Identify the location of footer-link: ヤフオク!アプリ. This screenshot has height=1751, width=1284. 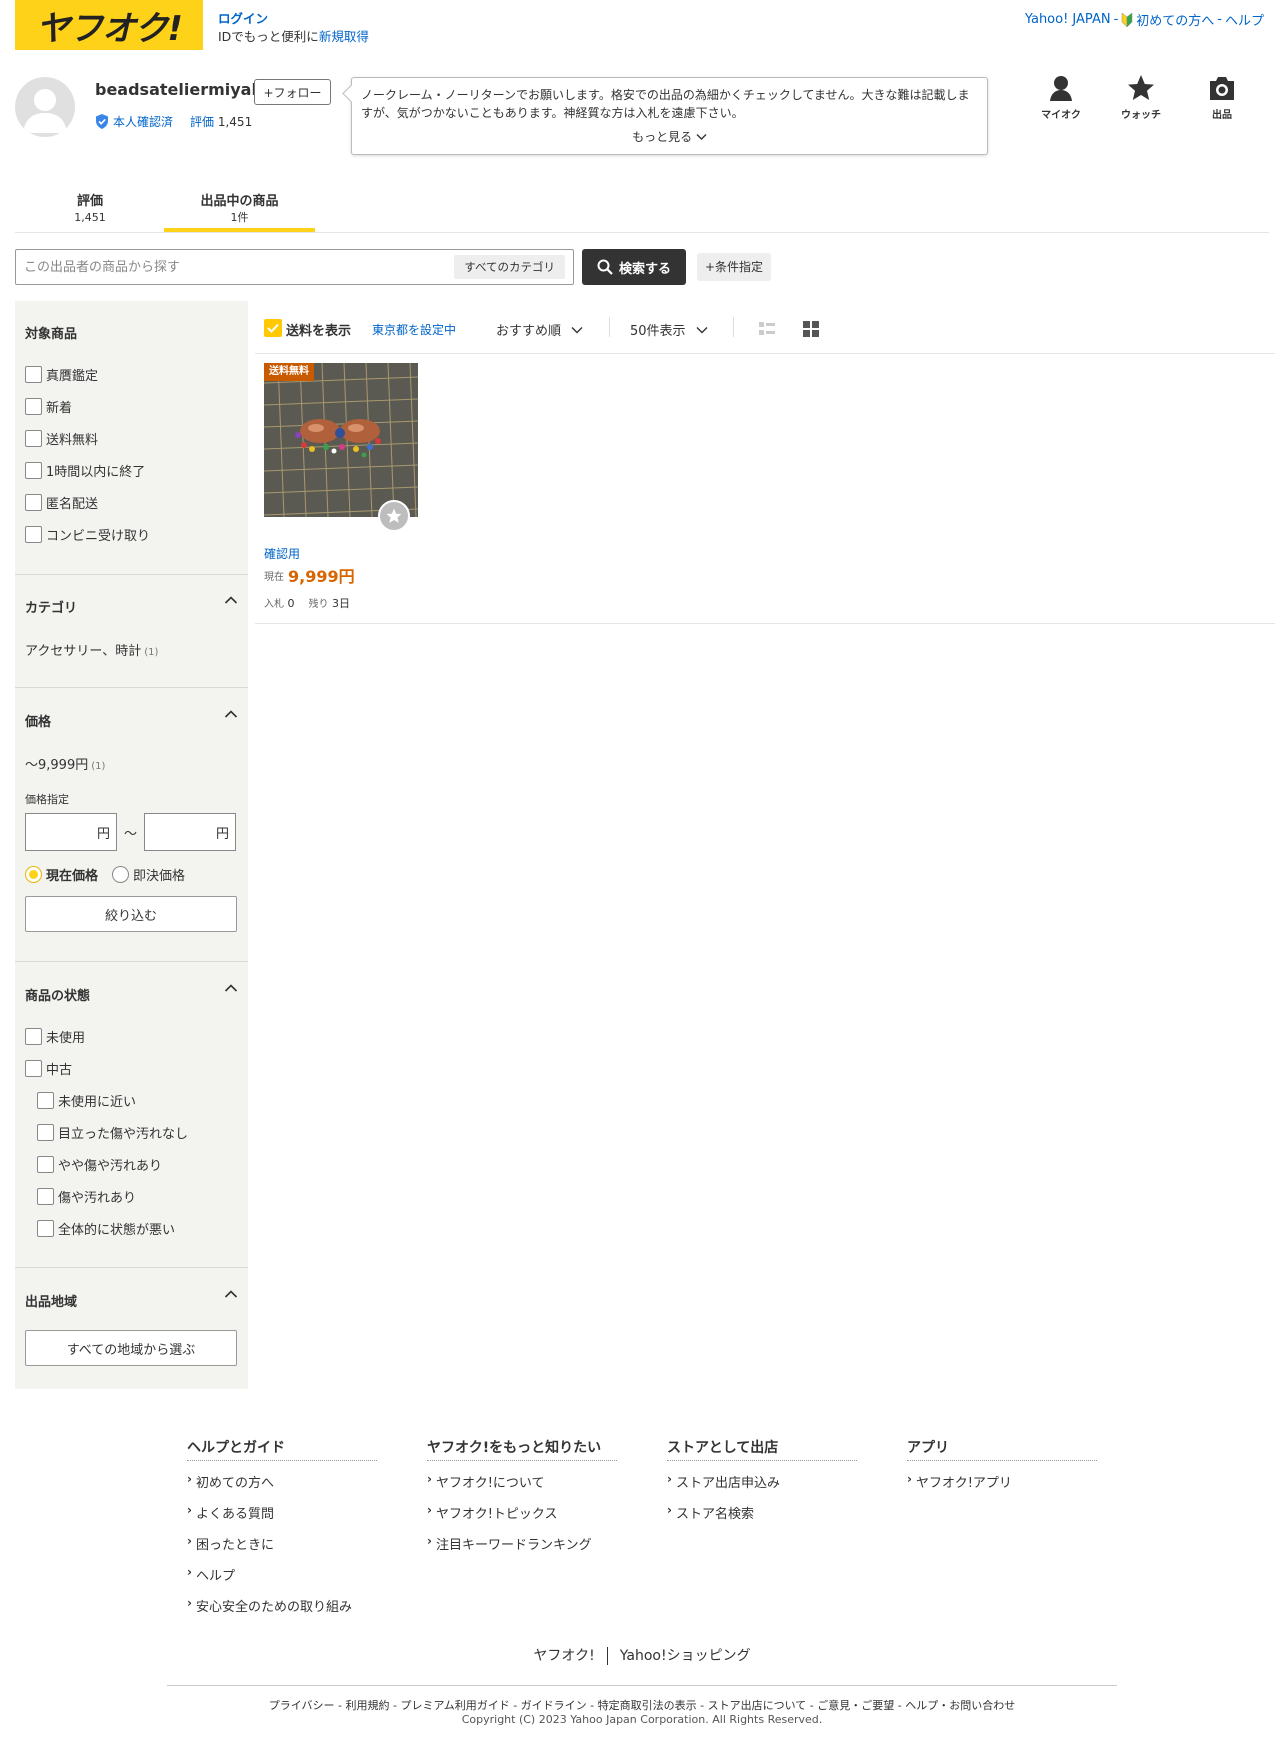
(1002, 1487).